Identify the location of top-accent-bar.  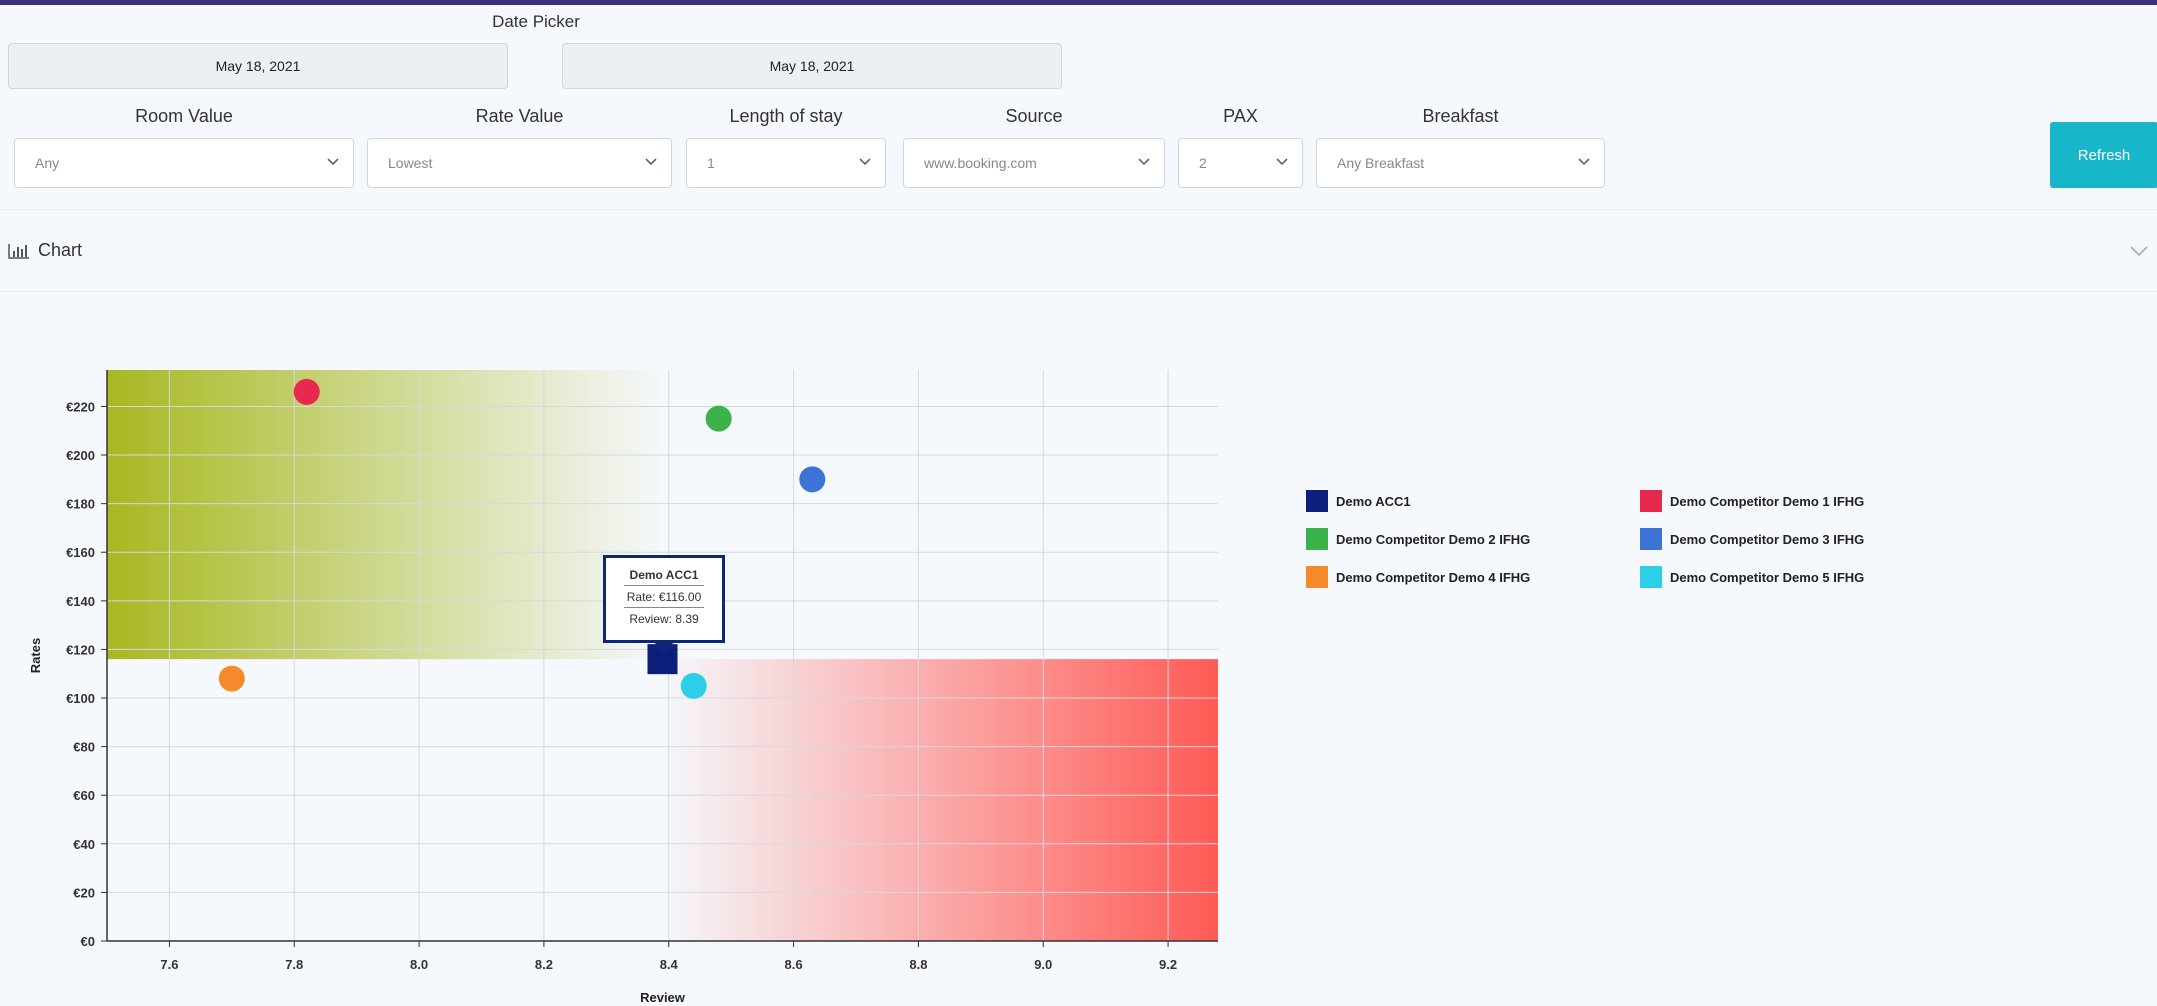
(1078, 2).